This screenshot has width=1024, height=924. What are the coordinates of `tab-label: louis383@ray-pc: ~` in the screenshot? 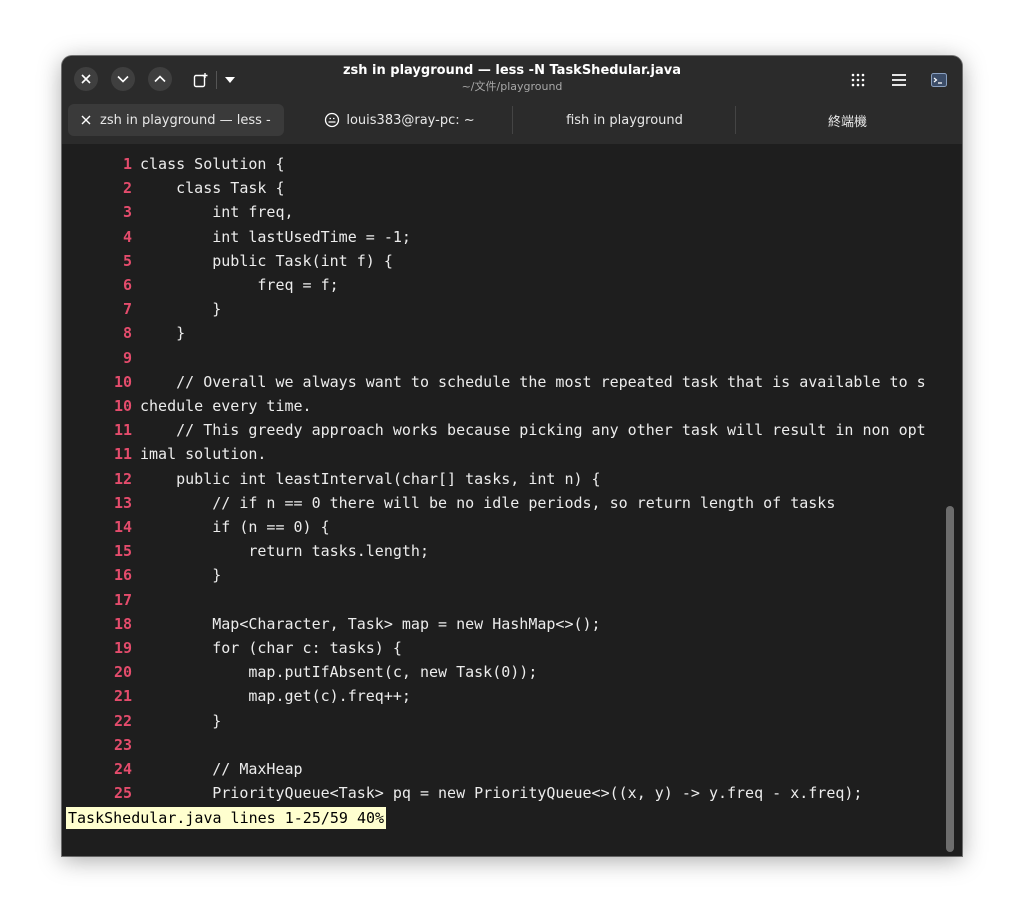 It's located at (410, 120).